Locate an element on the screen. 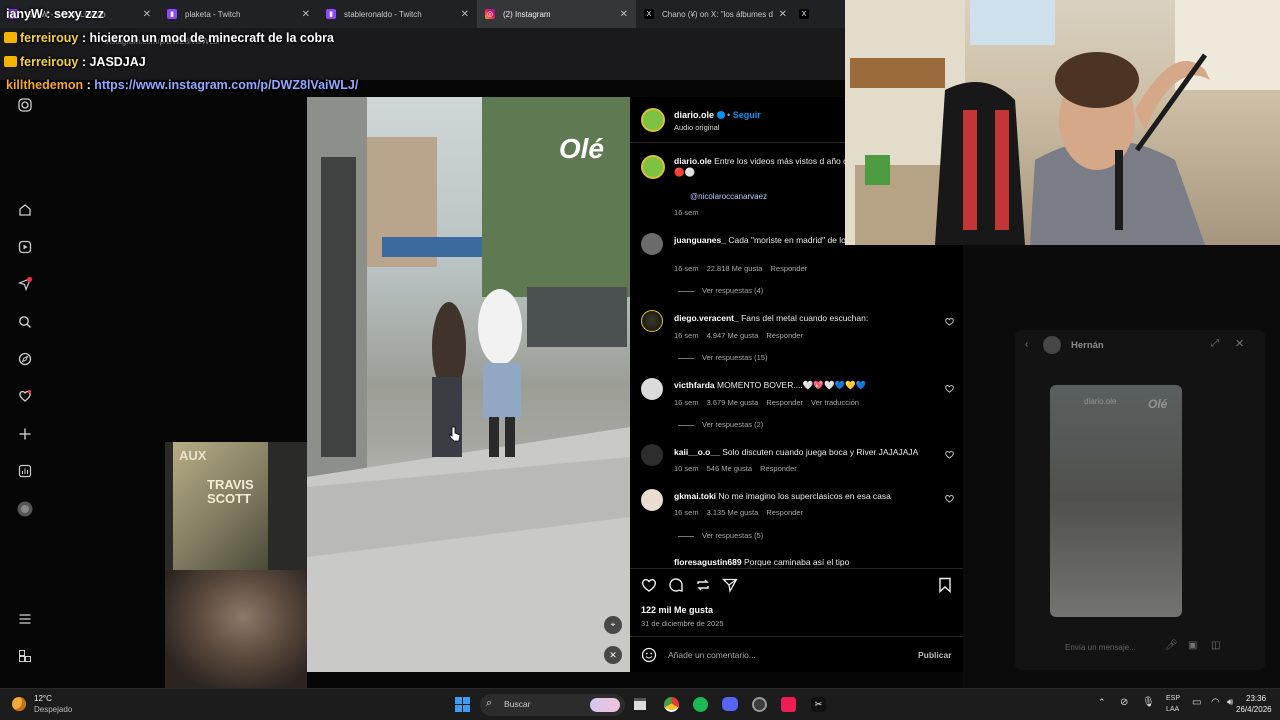 This screenshot has height=720, width=1280. comment-likes: 3.135 Me gusta is located at coordinates (733, 512).